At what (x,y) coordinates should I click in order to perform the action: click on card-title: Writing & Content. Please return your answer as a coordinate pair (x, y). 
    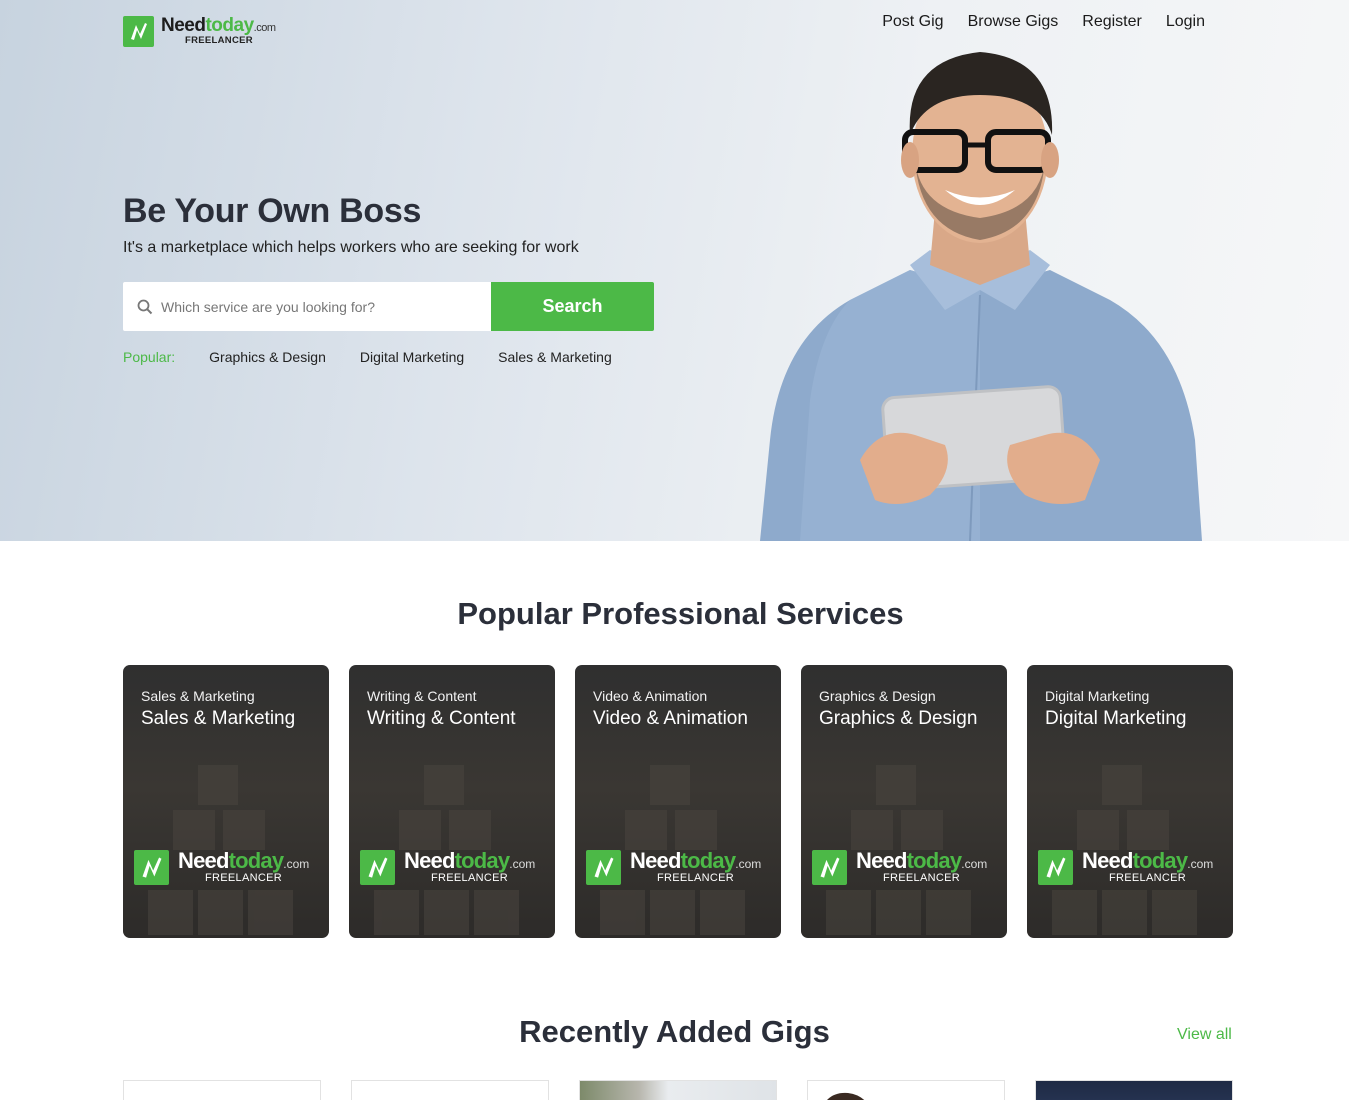
    Looking at the image, I should click on (441, 718).